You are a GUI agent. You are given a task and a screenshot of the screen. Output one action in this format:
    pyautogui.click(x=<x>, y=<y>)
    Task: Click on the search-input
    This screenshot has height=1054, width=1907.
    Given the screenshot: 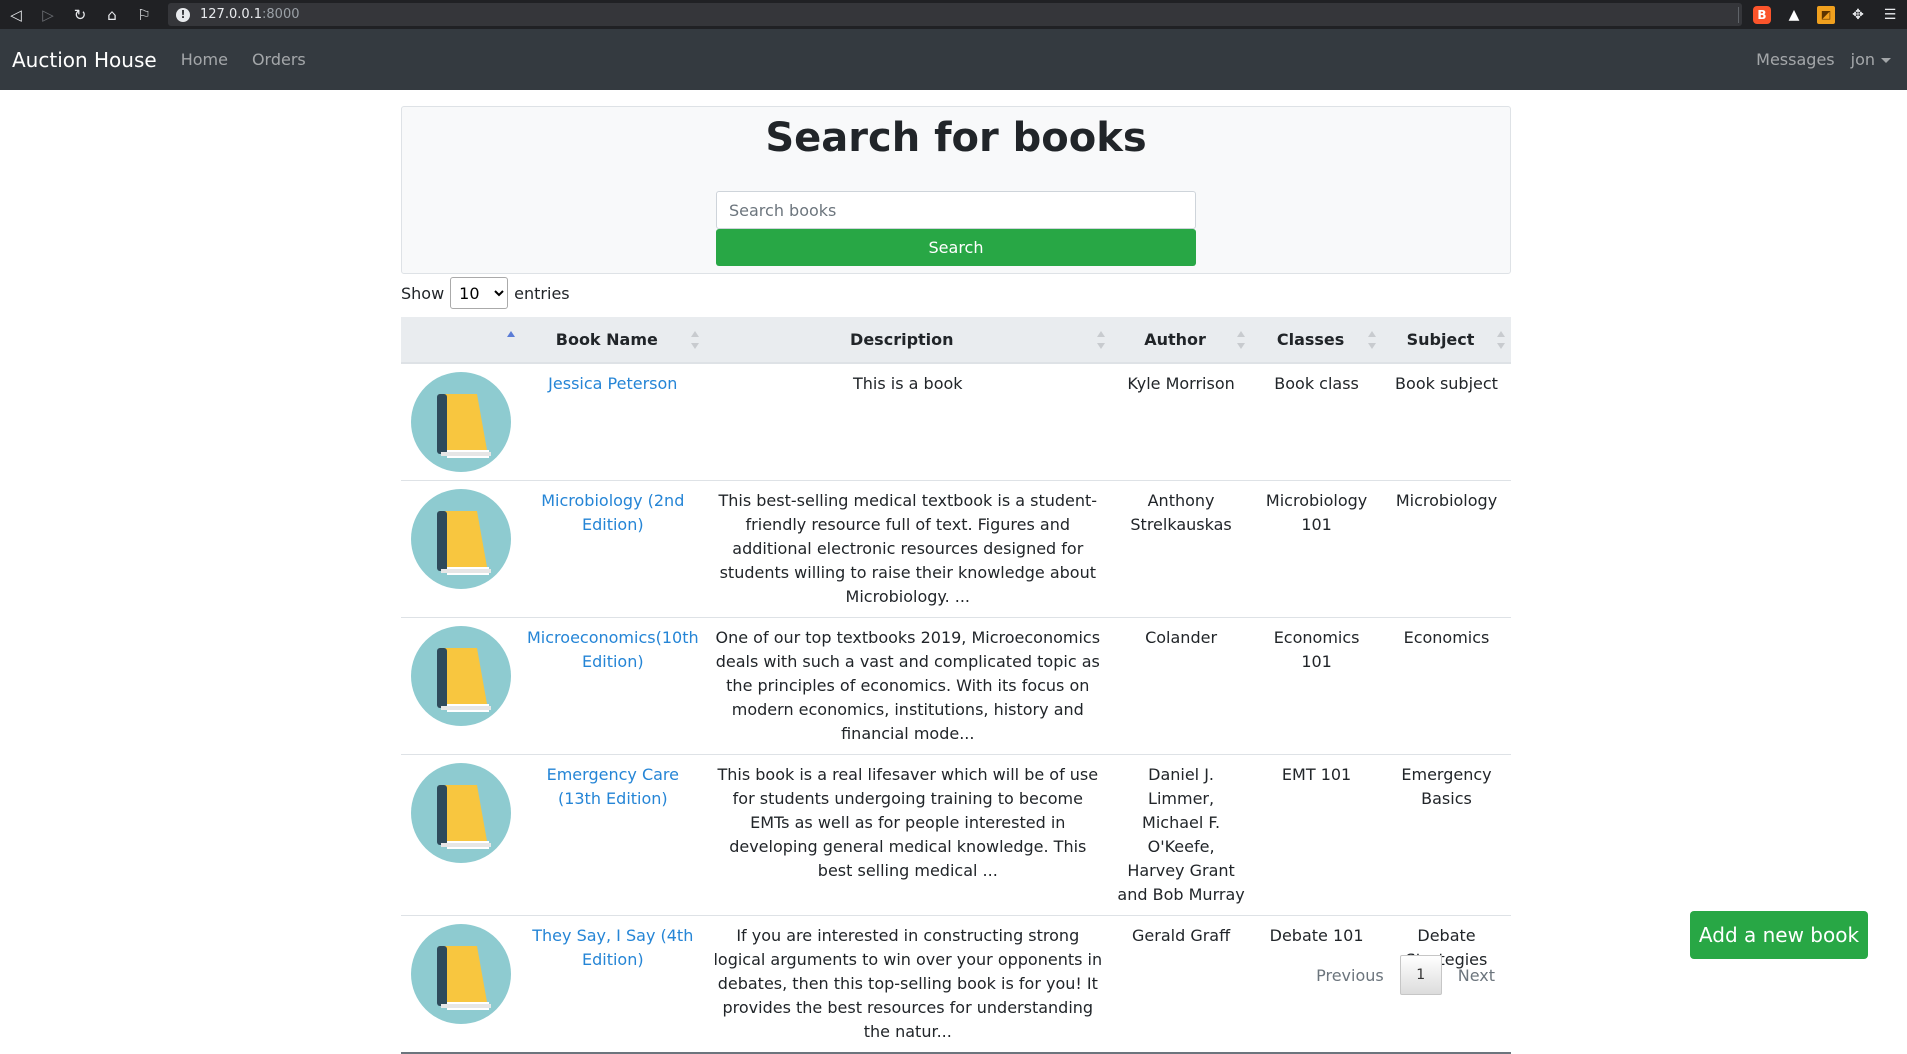 What is the action you would take?
    pyautogui.click(x=956, y=210)
    